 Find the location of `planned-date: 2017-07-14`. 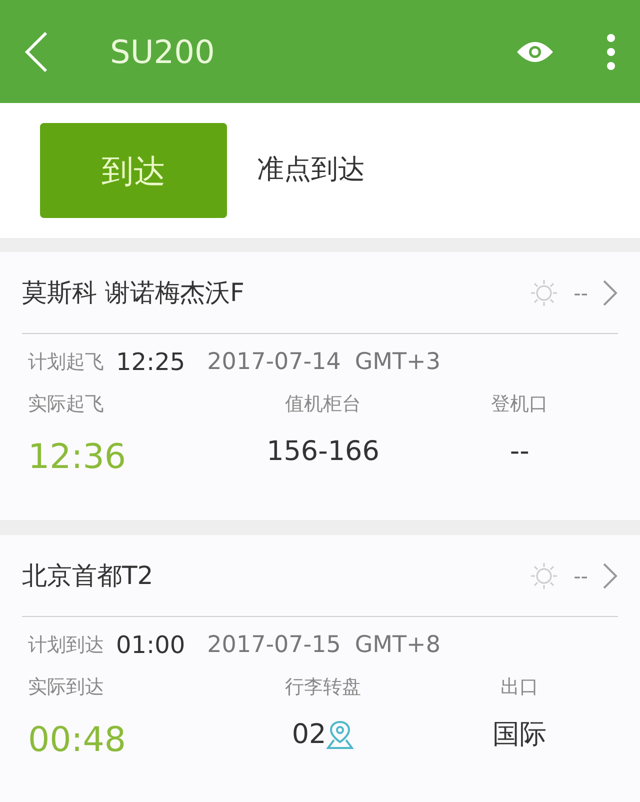

planned-date: 2017-07-14 is located at coordinates (274, 362).